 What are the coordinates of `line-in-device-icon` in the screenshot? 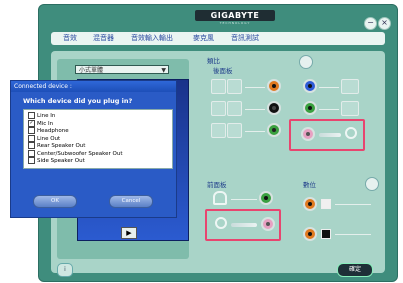 It's located at (350, 86).